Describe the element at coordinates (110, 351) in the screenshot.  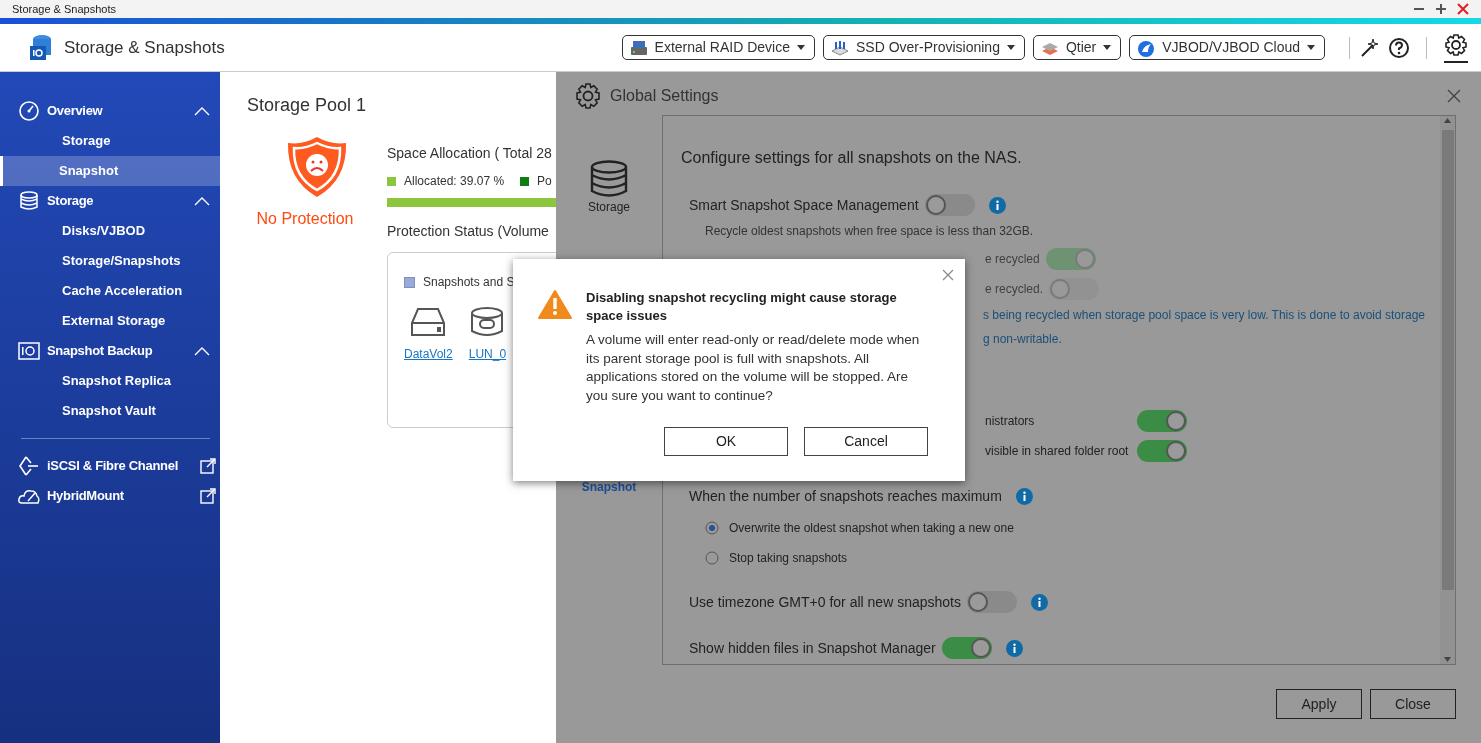
I see `sidebar-group: Snapshot Backup` at that location.